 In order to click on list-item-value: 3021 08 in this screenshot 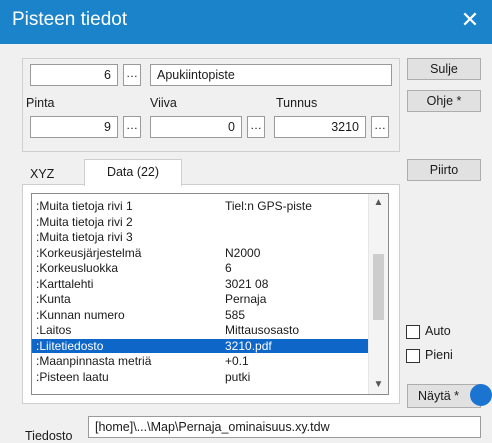, I will do `click(247, 283)`.